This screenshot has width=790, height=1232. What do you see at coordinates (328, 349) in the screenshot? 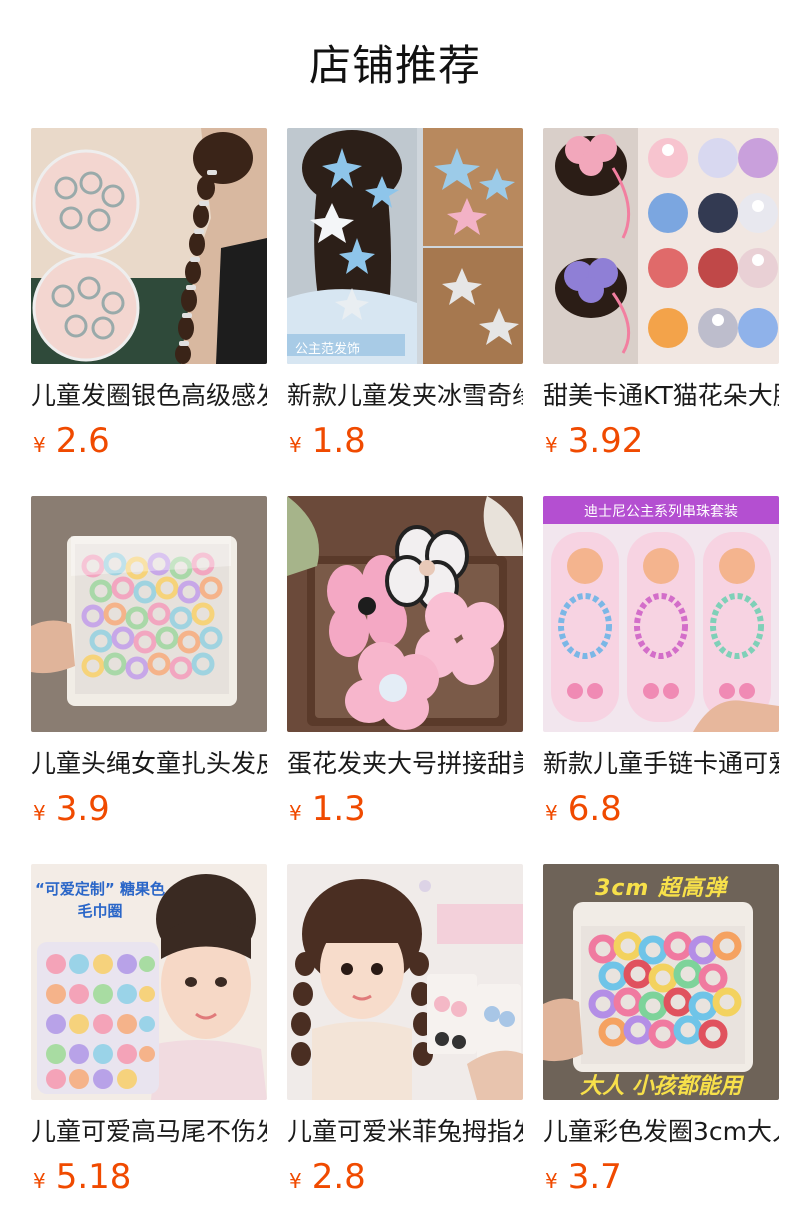
I see `image-caption: 公主范发饰` at bounding box center [328, 349].